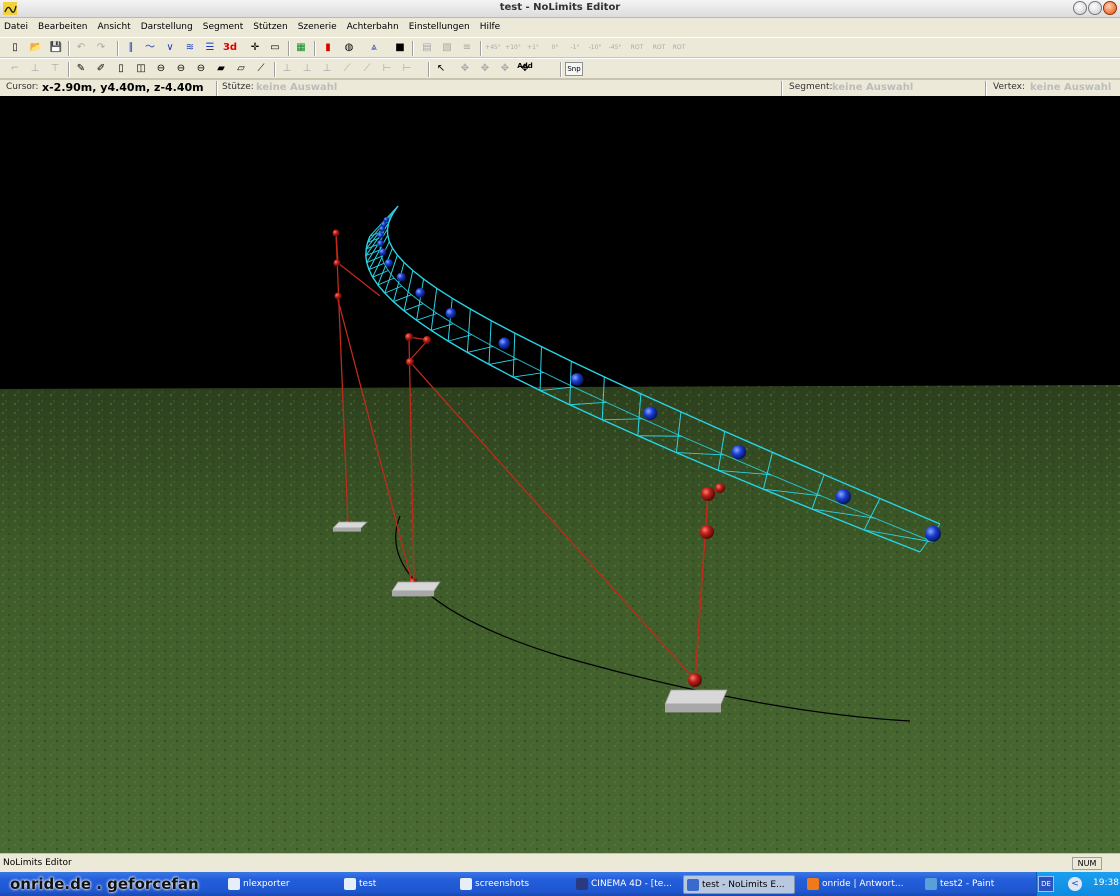 The height and width of the screenshot is (896, 1120). Describe the element at coordinates (367, 69) in the screenshot. I see `support-h-icon: ⟋` at that location.